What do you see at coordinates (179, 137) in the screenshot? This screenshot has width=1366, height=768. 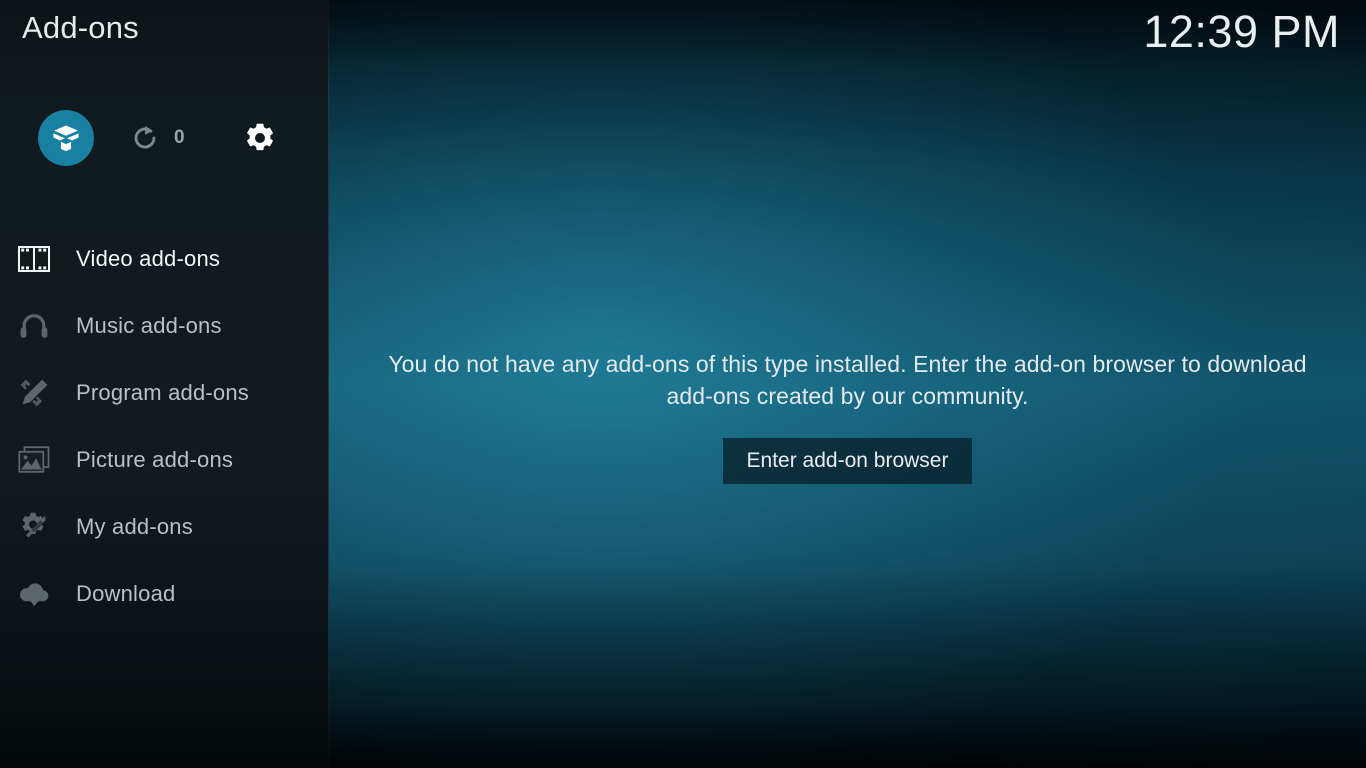 I see `update-count: 0` at bounding box center [179, 137].